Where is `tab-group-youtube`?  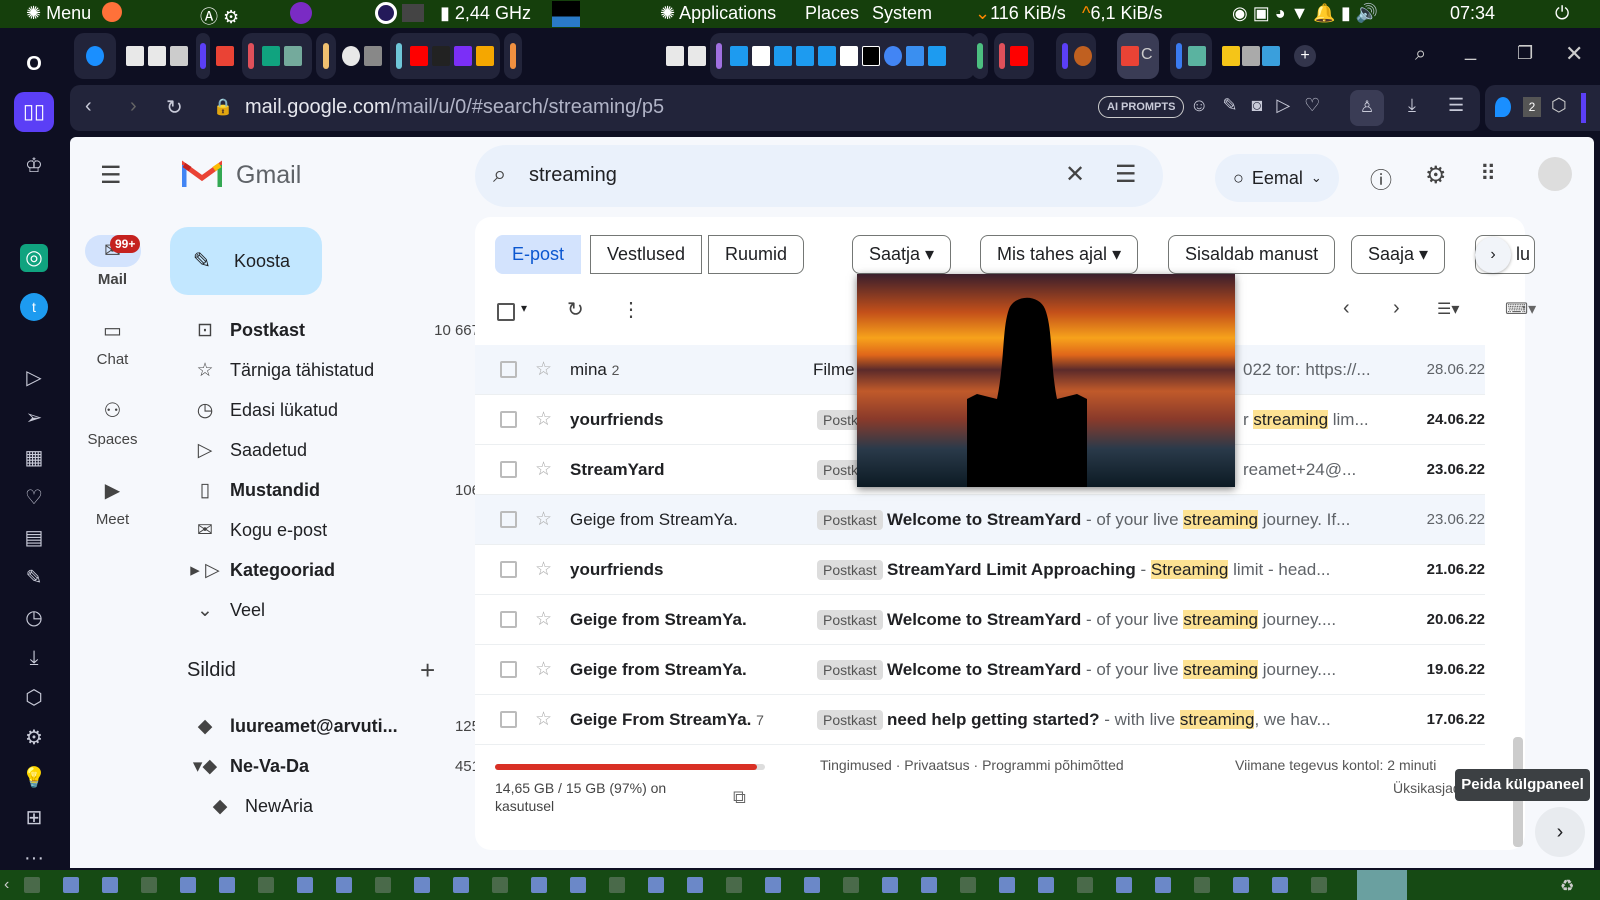 tab-group-youtube is located at coordinates (1014, 56).